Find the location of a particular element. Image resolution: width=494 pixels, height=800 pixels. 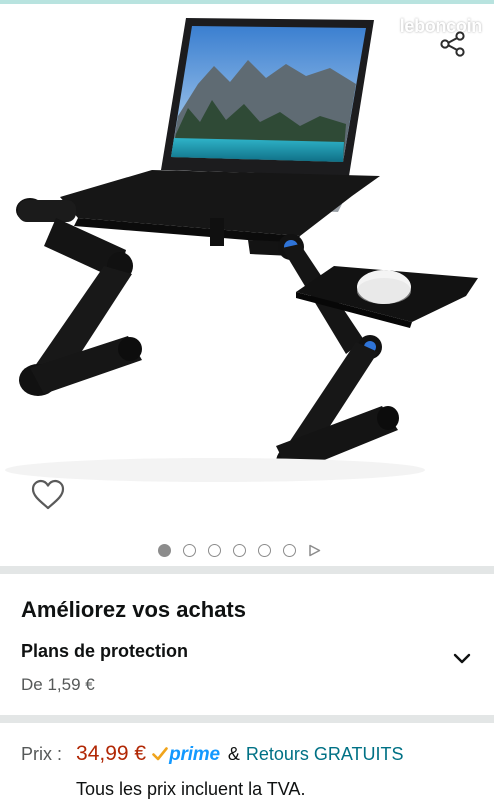

protection-plans-title: Plans de protection is located at coordinates (104, 651).